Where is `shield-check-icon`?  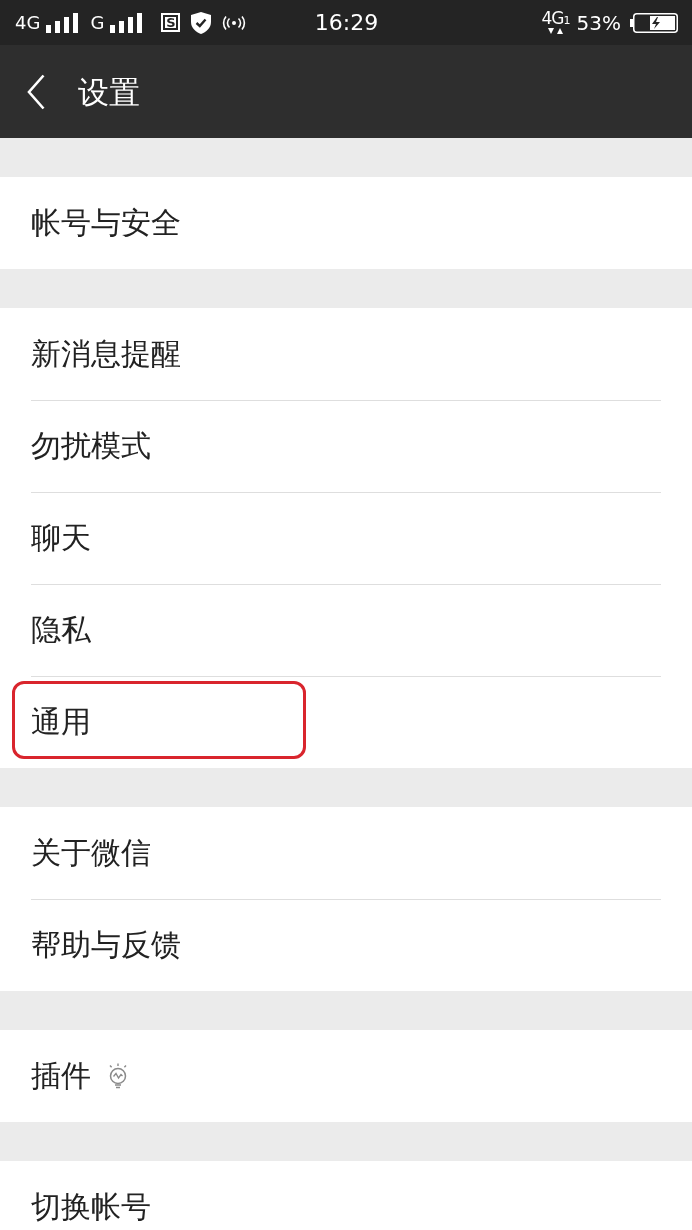 shield-check-icon is located at coordinates (201, 22).